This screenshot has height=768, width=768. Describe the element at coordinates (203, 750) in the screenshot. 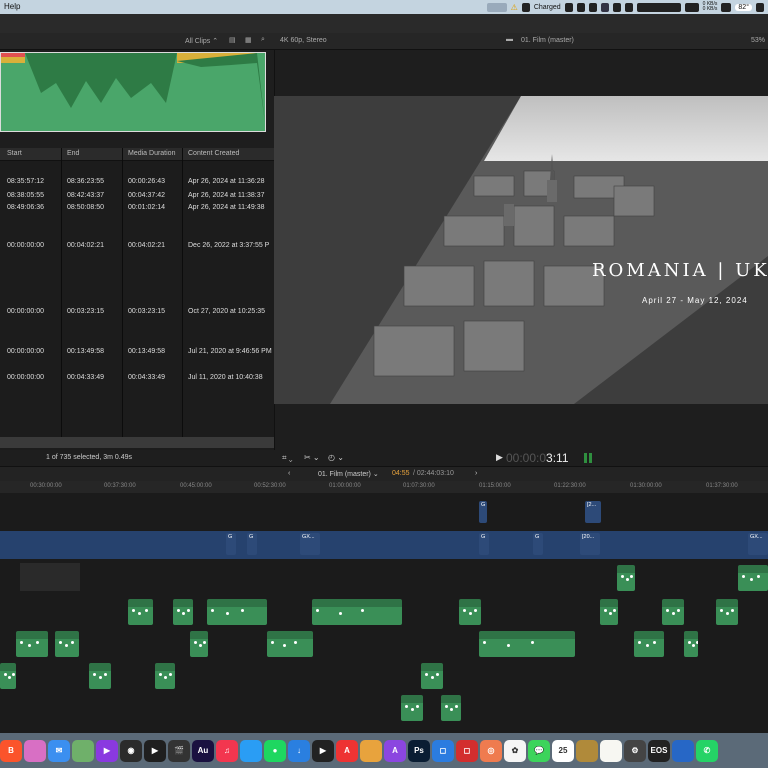

I see `audition-icon: Au` at that location.